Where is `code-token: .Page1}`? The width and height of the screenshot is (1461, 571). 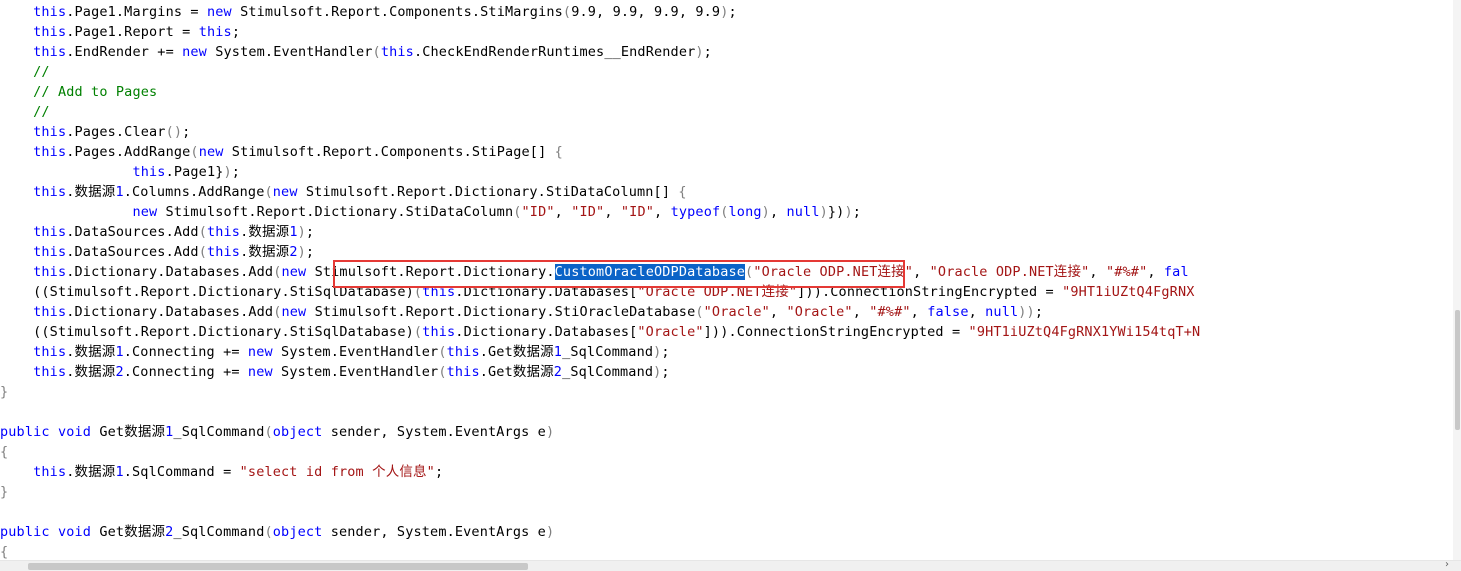 code-token: .Page1} is located at coordinates (194, 172).